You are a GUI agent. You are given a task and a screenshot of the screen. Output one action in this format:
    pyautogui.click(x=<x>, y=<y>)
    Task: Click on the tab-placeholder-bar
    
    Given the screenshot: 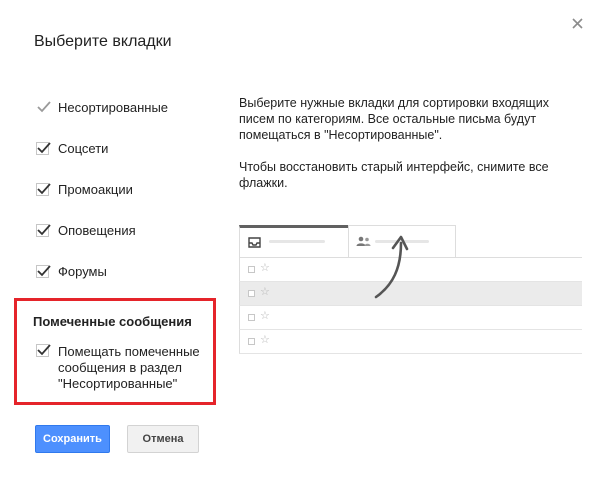 What is the action you would take?
    pyautogui.click(x=297, y=241)
    